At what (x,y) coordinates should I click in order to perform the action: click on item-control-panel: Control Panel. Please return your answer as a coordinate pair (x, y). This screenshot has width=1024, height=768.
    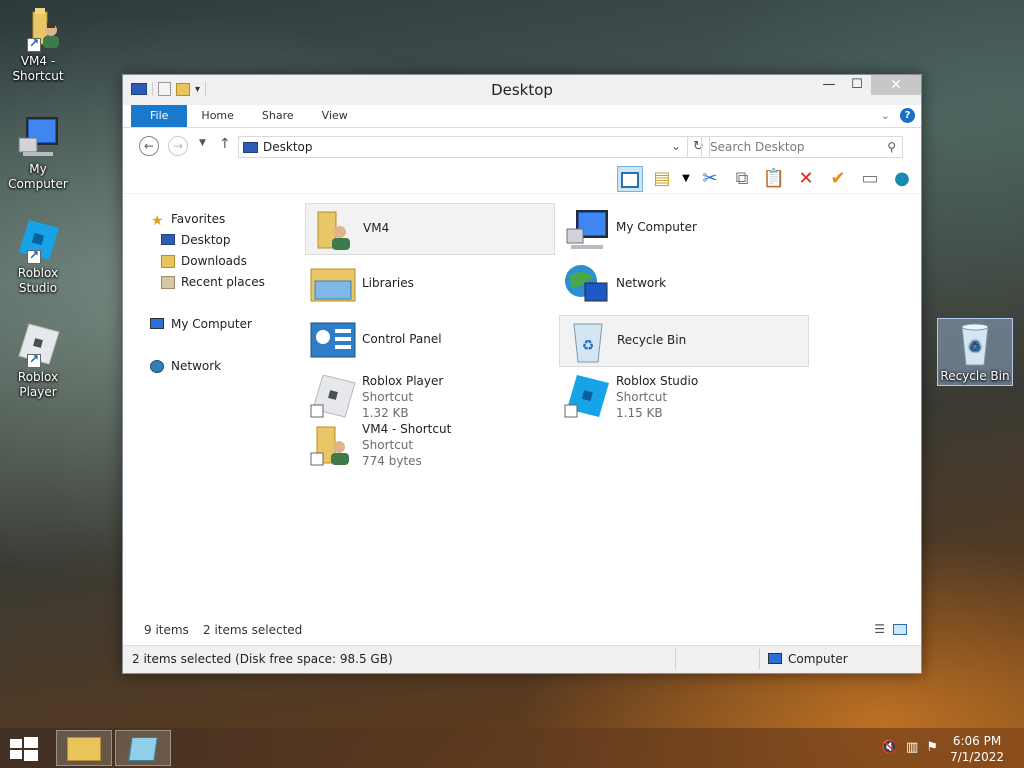
    Looking at the image, I should click on (430, 341).